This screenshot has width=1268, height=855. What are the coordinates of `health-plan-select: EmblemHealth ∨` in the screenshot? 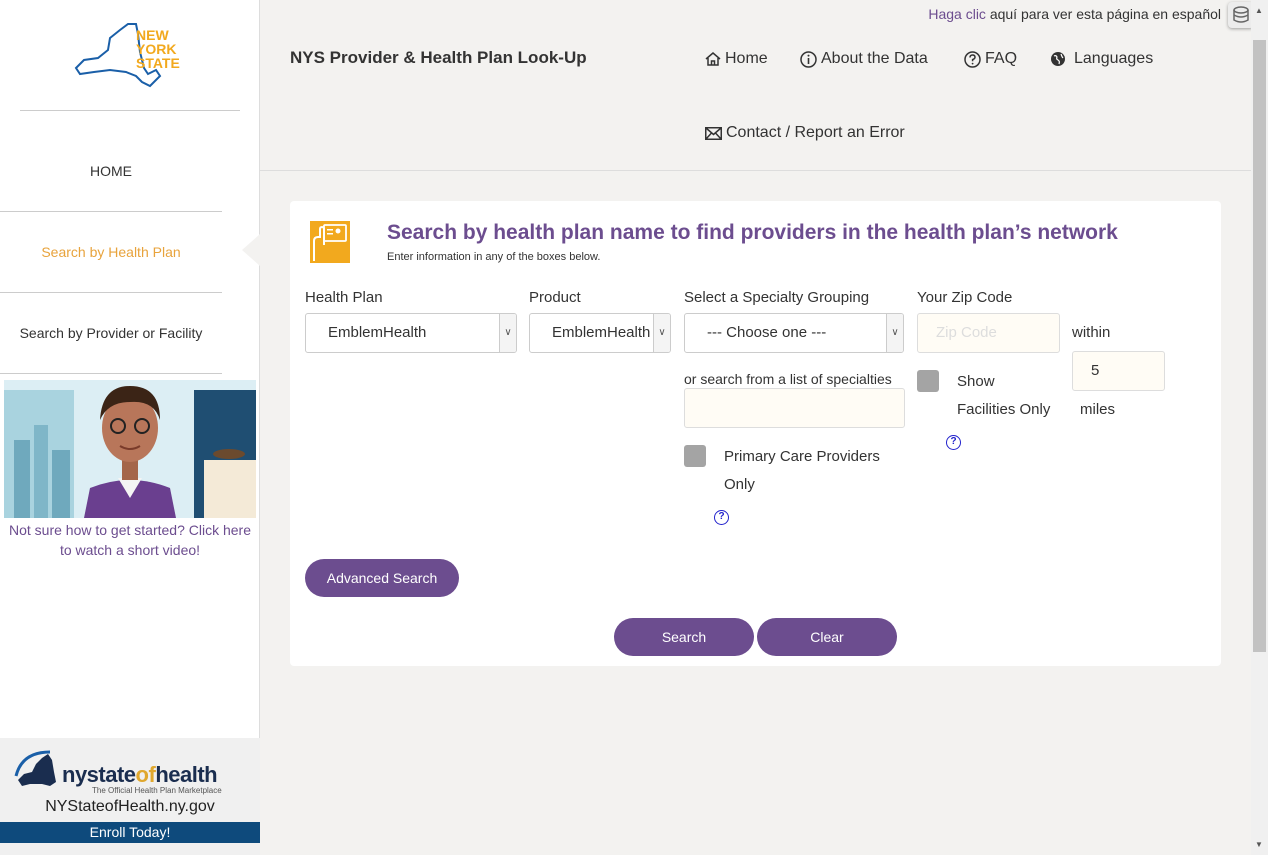 It's located at (411, 333).